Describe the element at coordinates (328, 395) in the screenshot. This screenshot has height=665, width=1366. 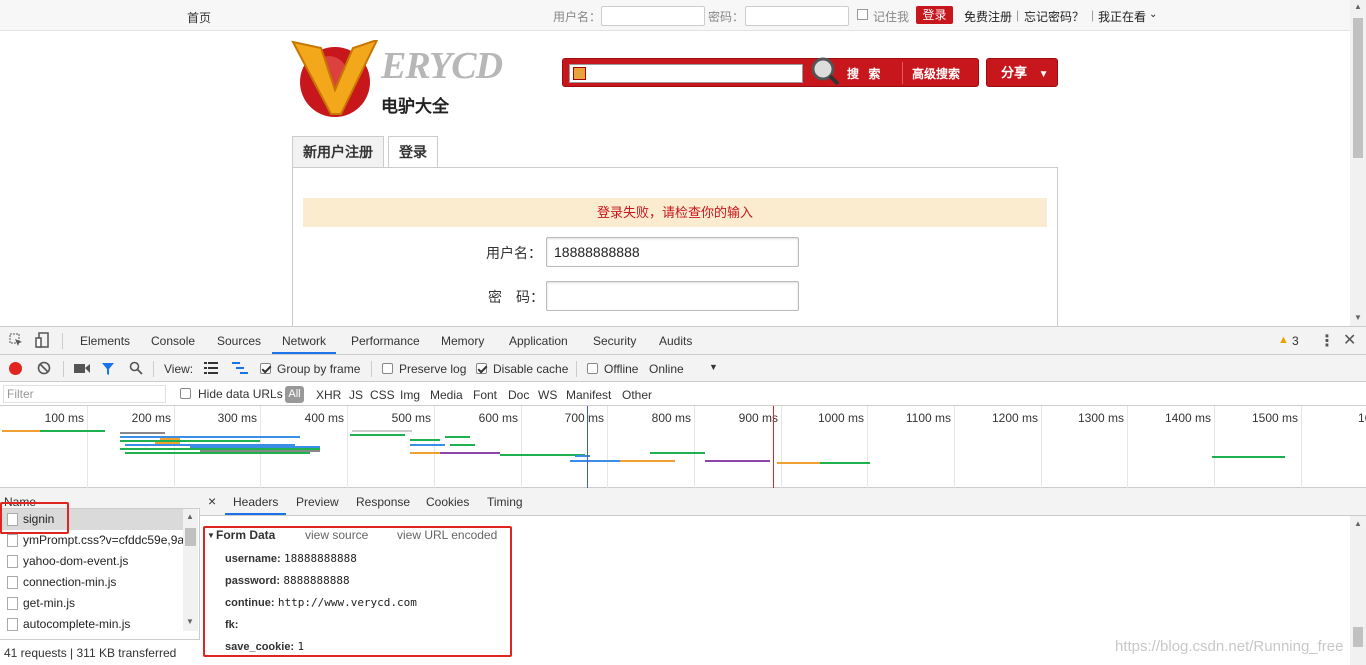
I see `filter-xhr: XHR` at that location.